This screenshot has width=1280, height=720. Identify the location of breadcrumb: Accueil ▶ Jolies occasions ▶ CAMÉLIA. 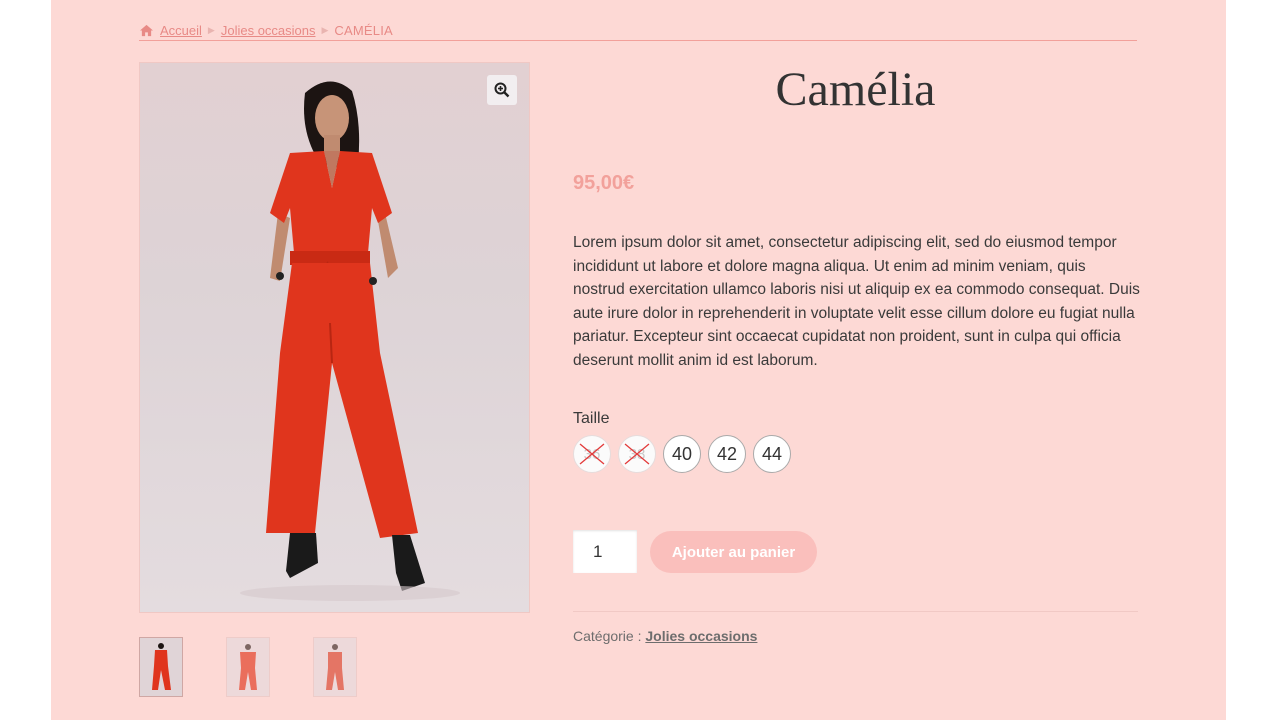
(638, 30).